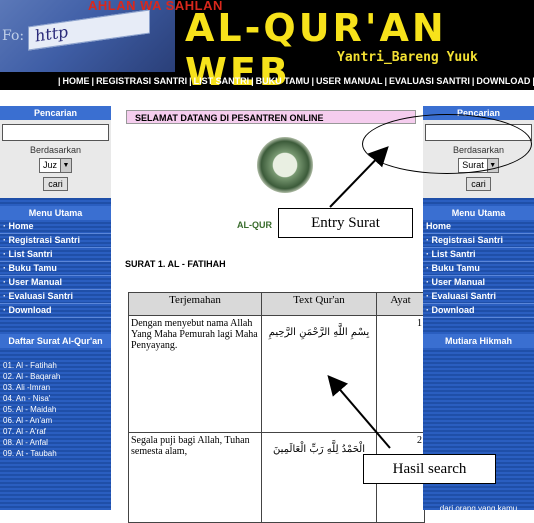  What do you see at coordinates (359, 297) in the screenshot?
I see `annotation-arrows` at bounding box center [359, 297].